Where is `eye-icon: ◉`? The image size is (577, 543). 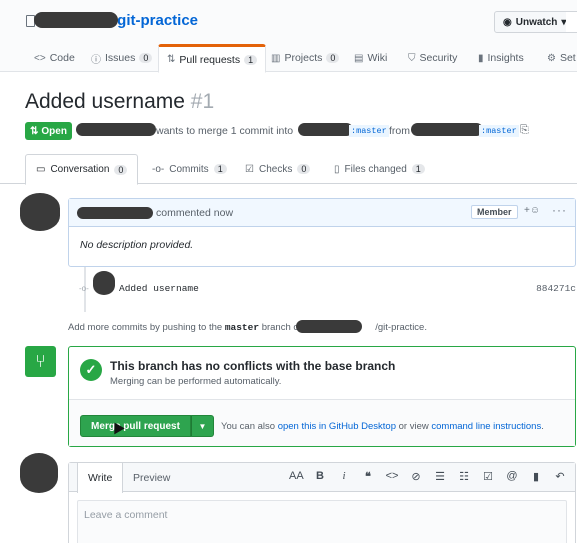 eye-icon: ◉ is located at coordinates (507, 22).